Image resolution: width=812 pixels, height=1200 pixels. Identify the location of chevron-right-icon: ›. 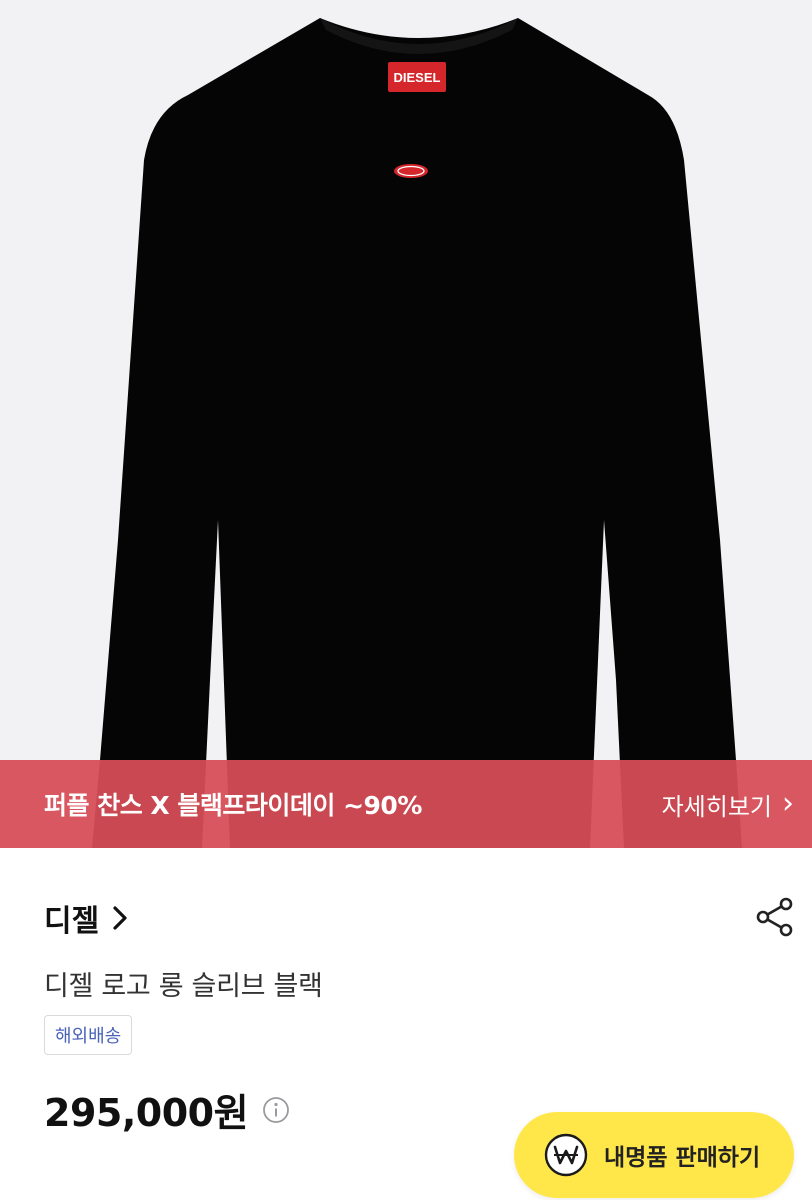
(788, 803).